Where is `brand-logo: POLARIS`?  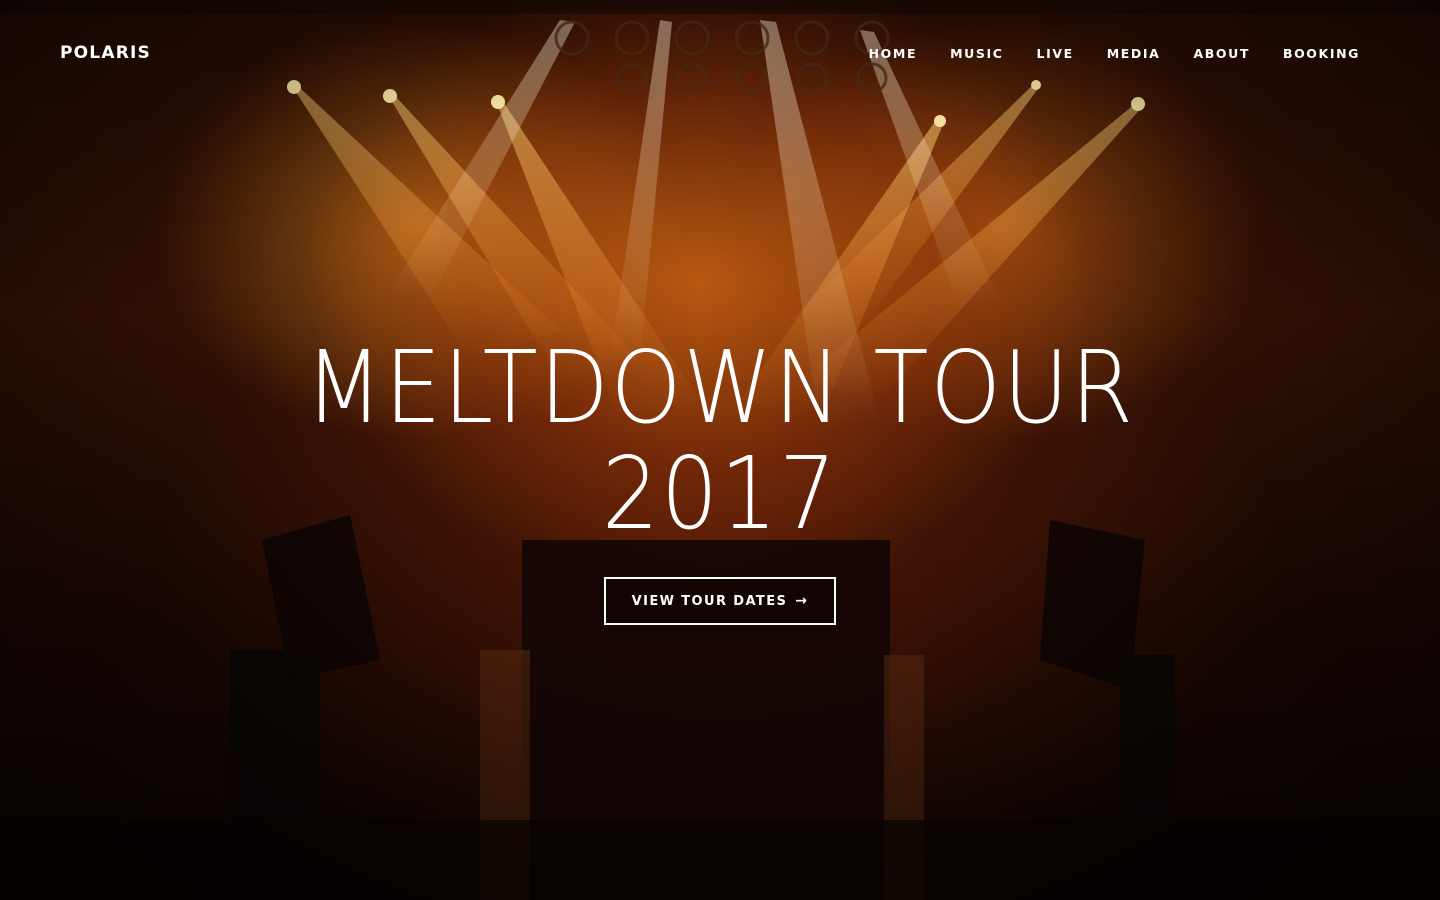
brand-logo: POLARIS is located at coordinates (105, 53).